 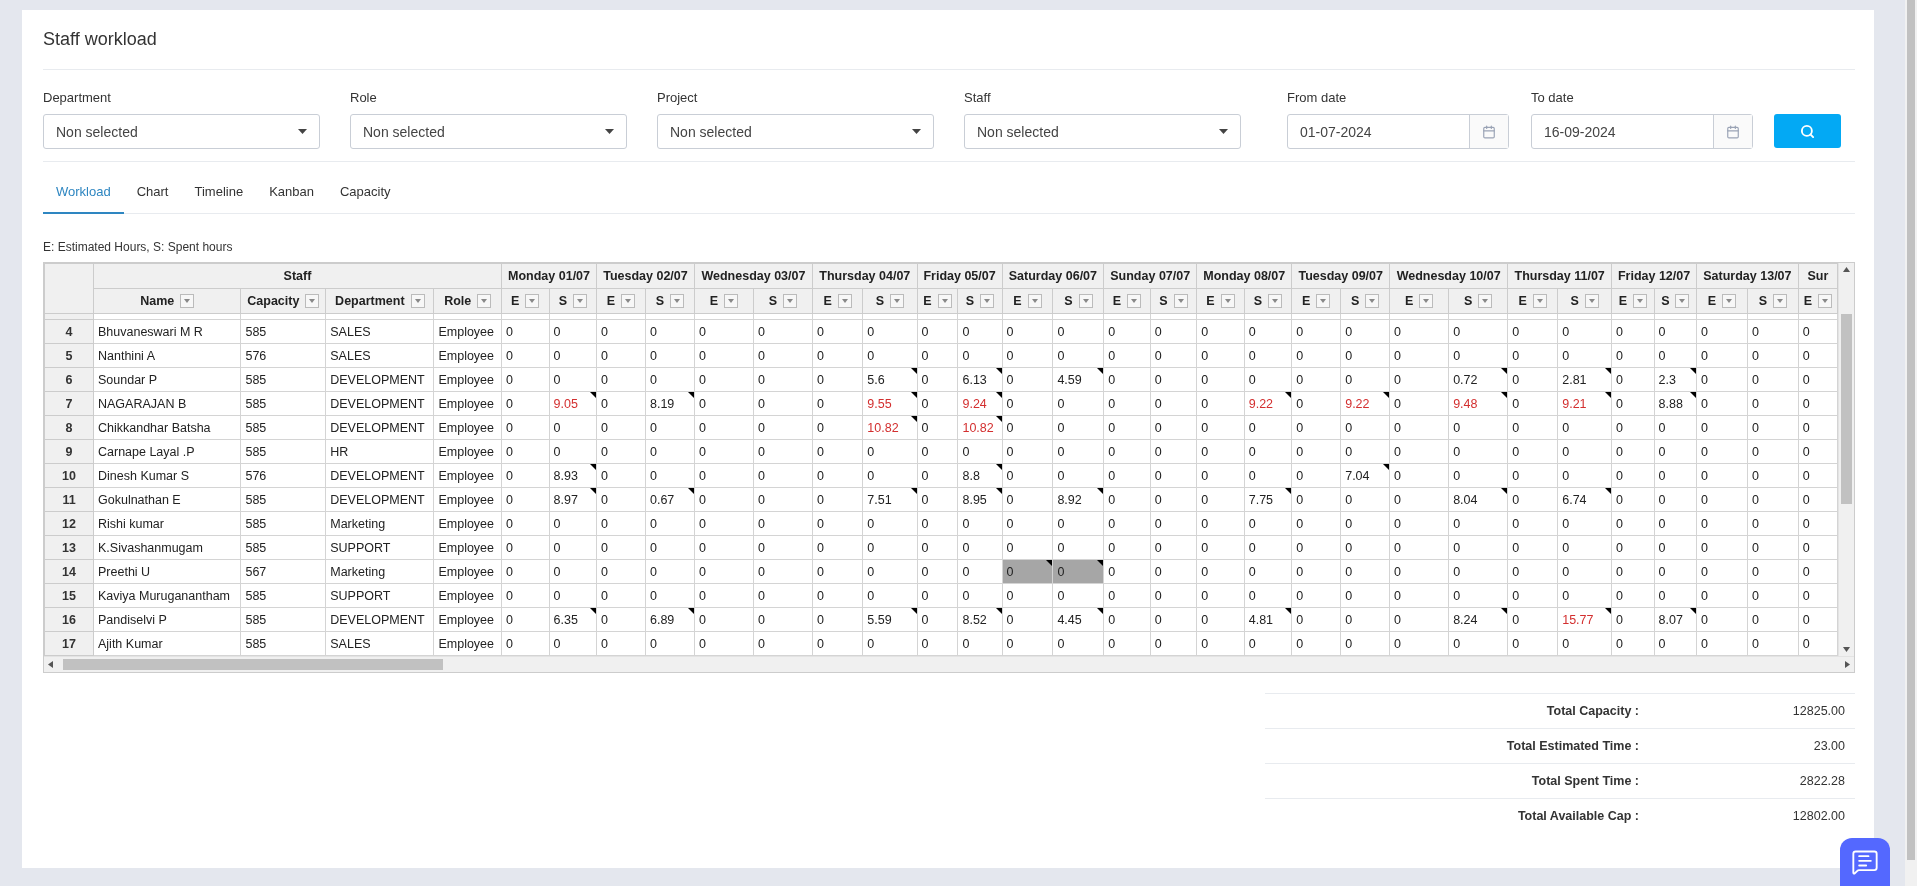 I want to click on date-field: 16-09-2024, so click(x=1642, y=131).